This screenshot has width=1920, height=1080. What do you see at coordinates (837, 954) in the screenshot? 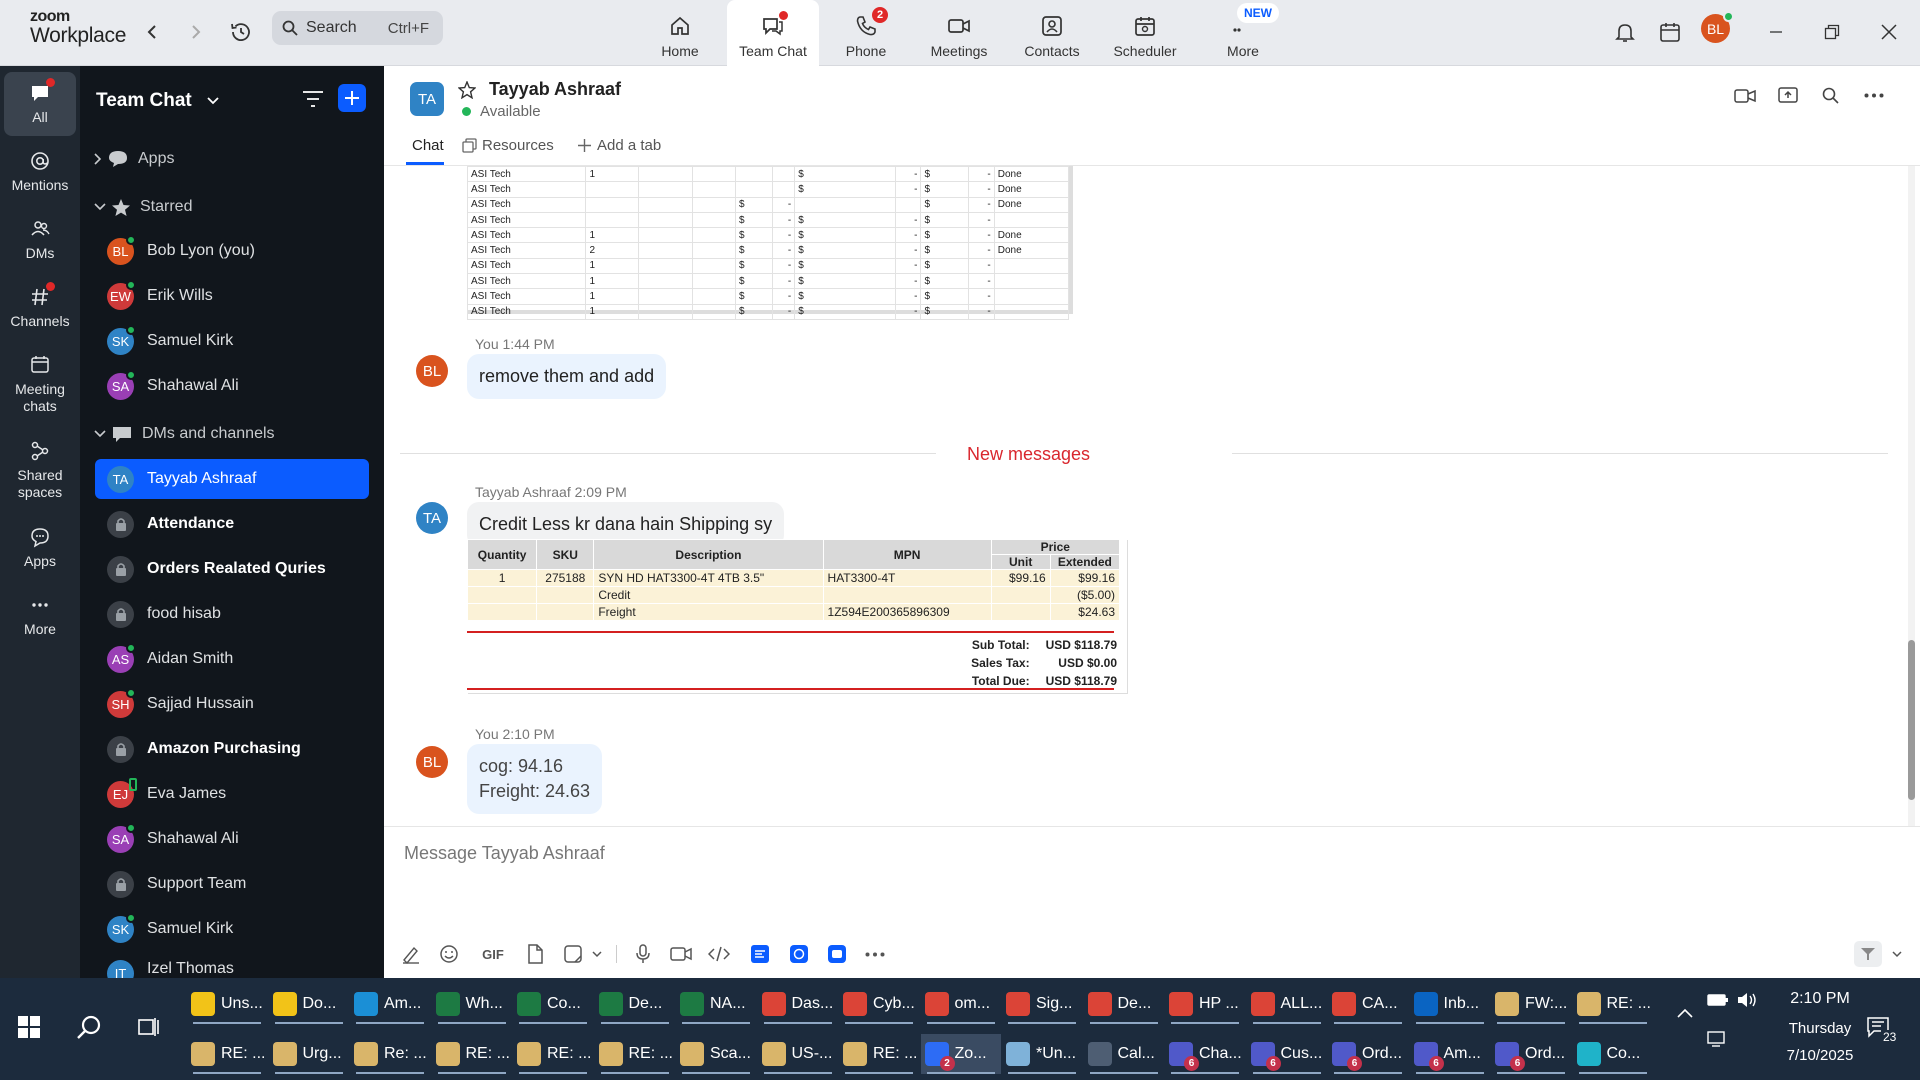
I see `app-blue-3-icon` at bounding box center [837, 954].